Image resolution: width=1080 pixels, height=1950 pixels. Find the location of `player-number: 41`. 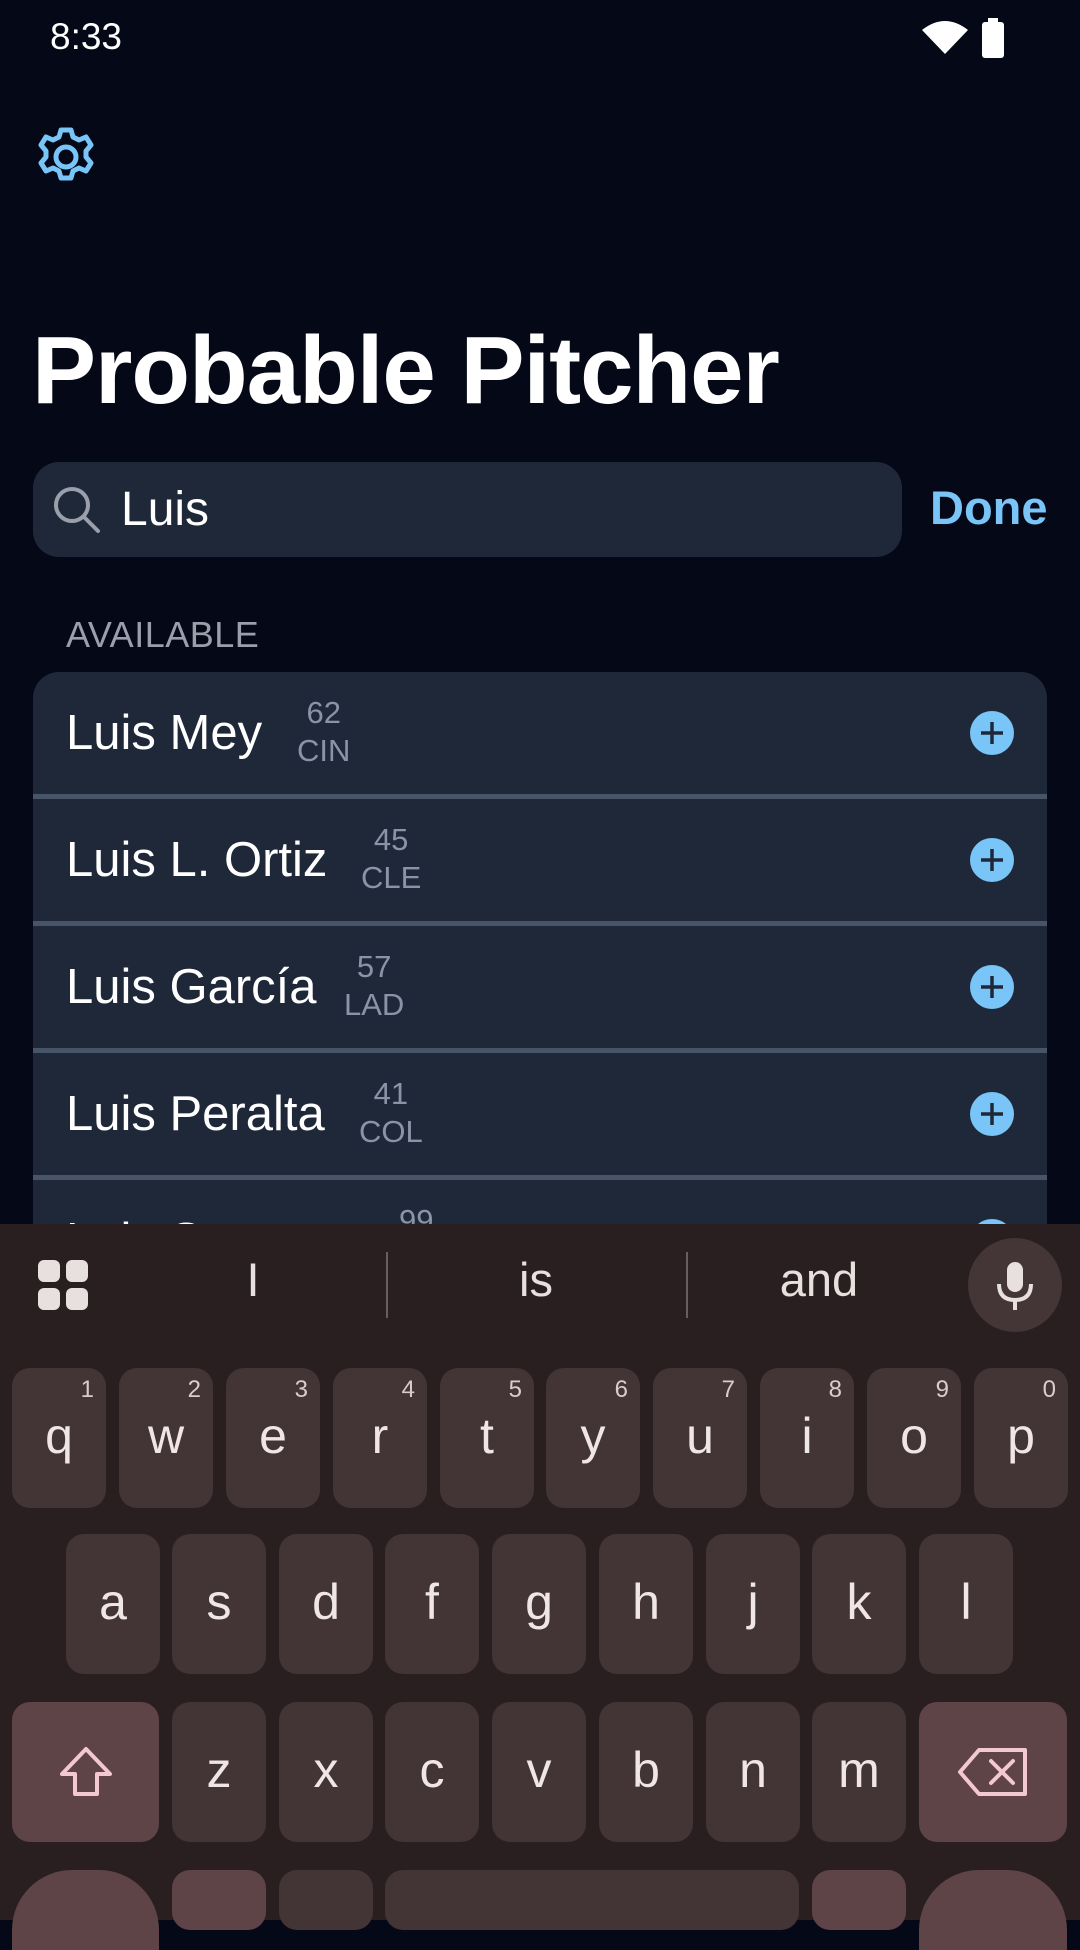

player-number: 41 is located at coordinates (391, 1093).